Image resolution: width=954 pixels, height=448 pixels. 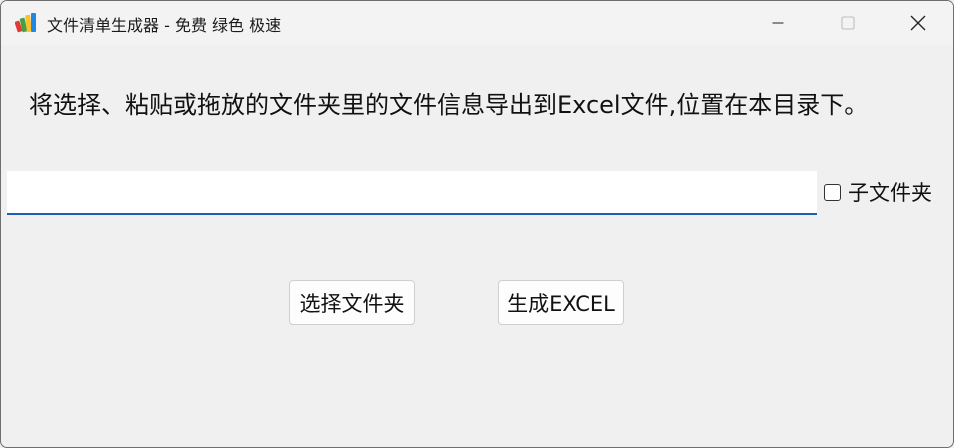 I want to click on generate-excel-button: 生成EXCEL, so click(x=561, y=302).